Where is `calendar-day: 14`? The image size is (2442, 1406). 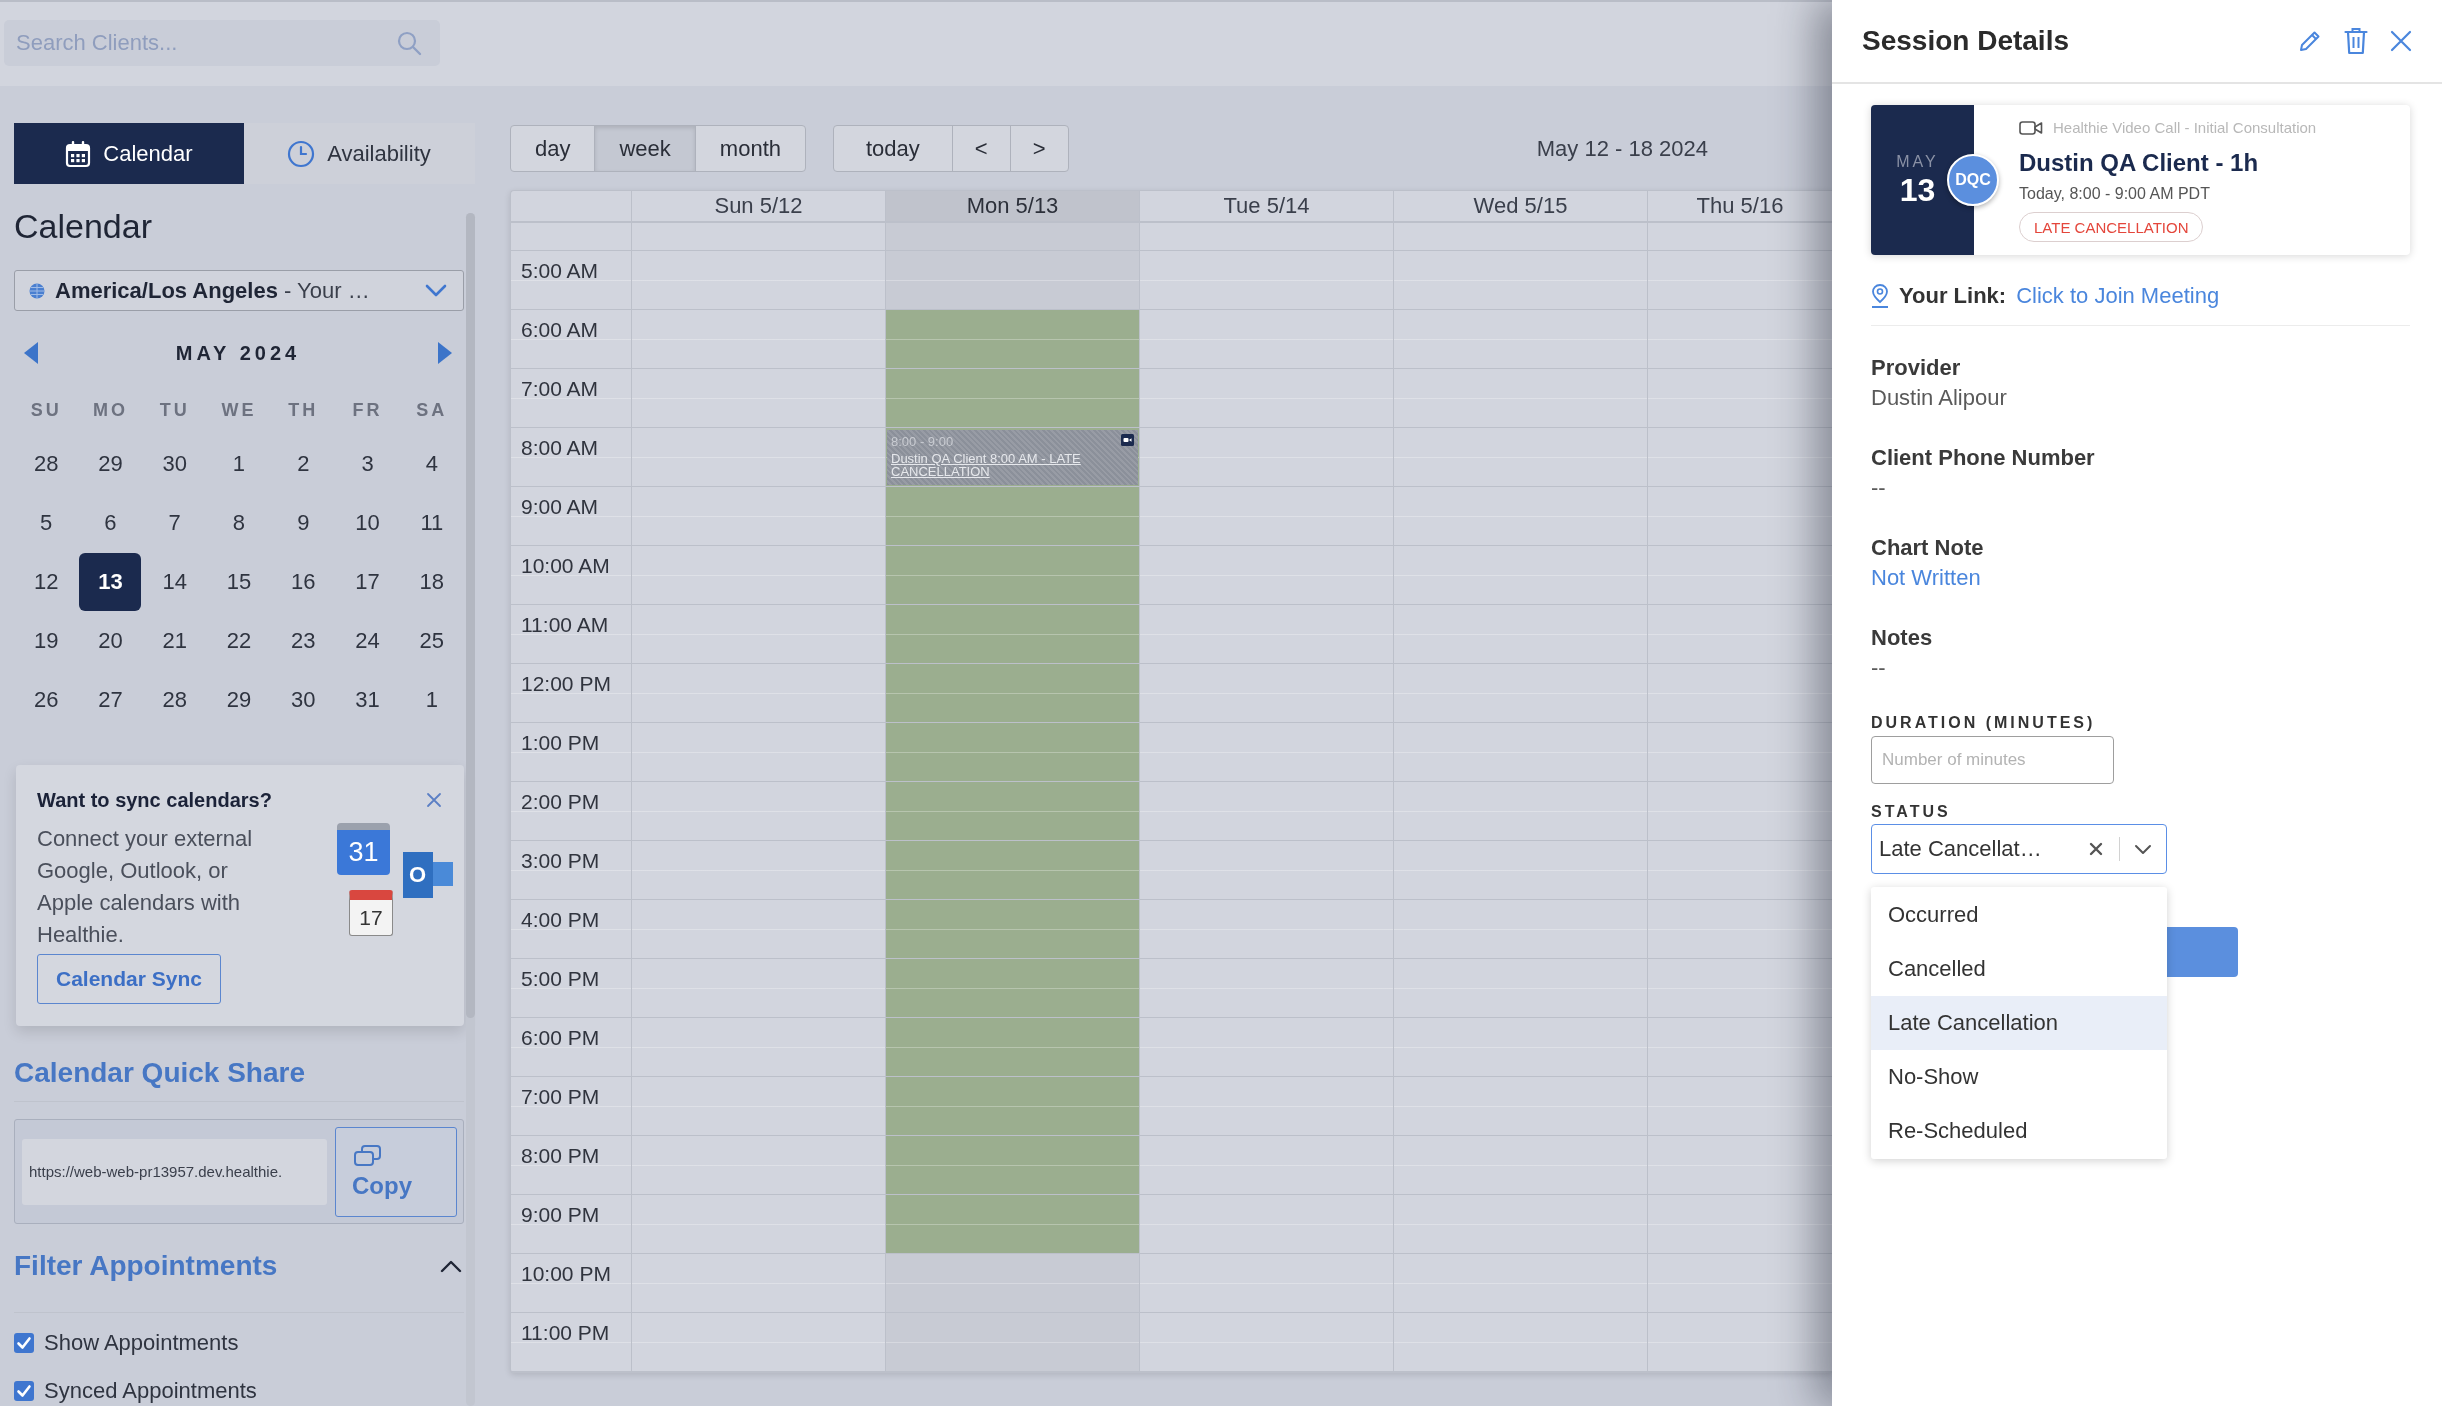
calendar-day: 14 is located at coordinates (174, 581).